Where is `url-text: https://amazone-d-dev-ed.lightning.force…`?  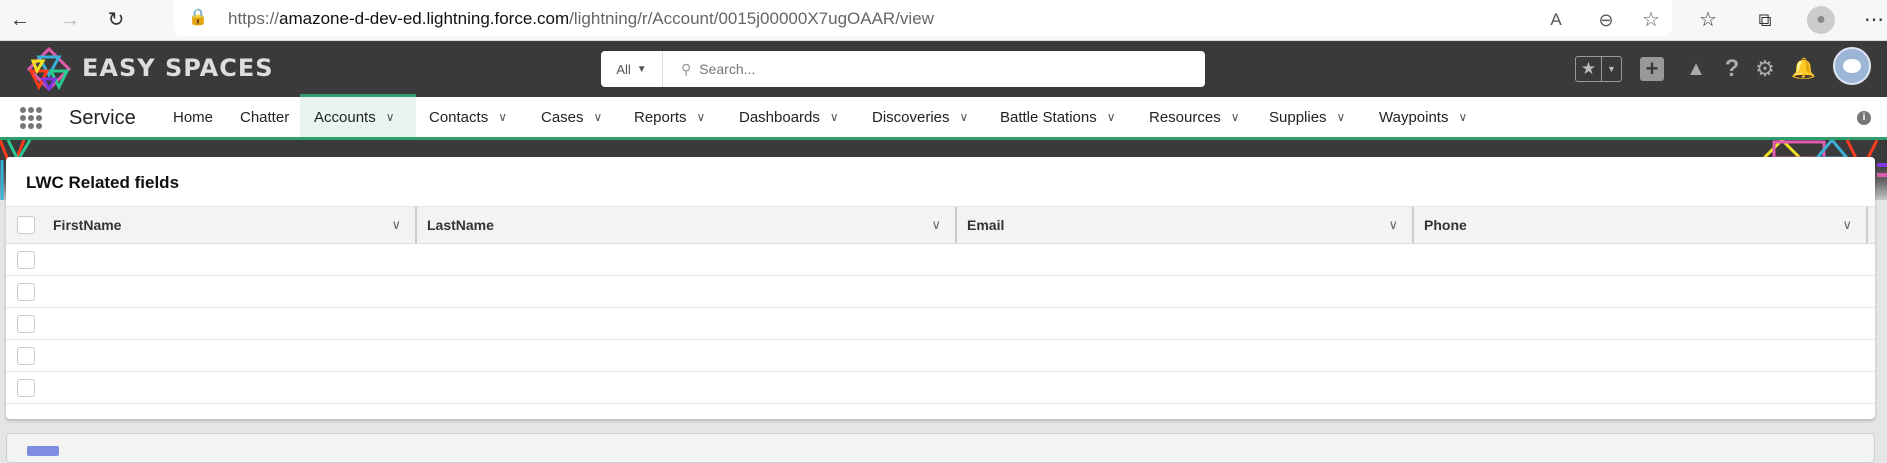
url-text: https://amazone-d-dev-ed.lightning.force… is located at coordinates (581, 19).